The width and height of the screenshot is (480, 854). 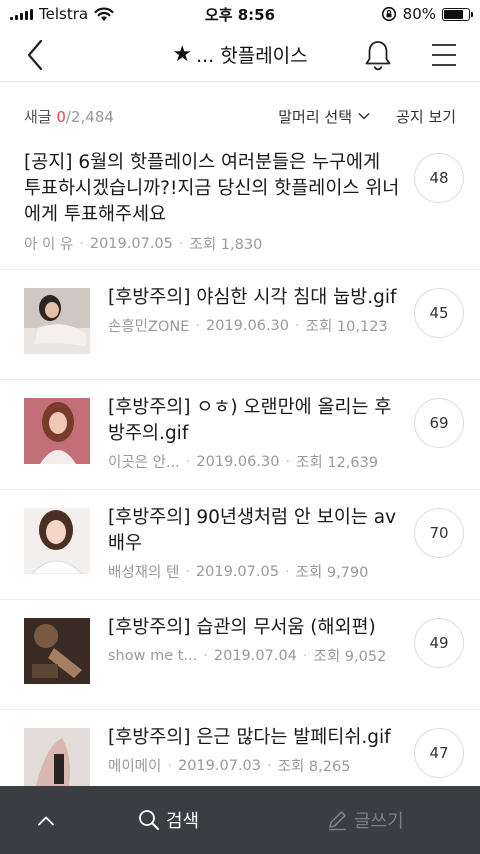 I want to click on hamburger-icon, so click(x=444, y=55).